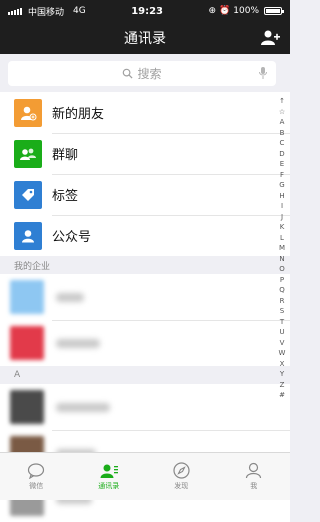  I want to click on tab-chats-label: 微信, so click(36, 485).